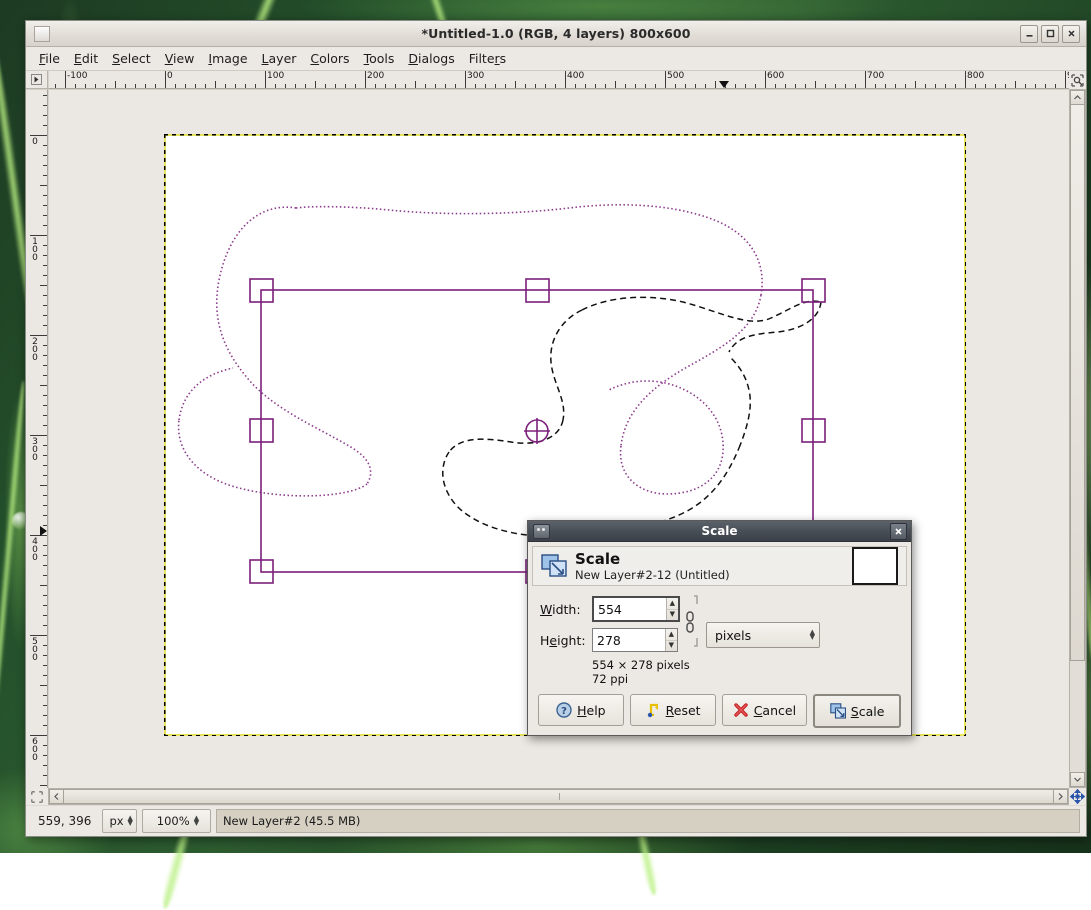 The width and height of the screenshot is (1091, 910). Describe the element at coordinates (487, 58) in the screenshot. I see `menu-filters: Filters` at that location.